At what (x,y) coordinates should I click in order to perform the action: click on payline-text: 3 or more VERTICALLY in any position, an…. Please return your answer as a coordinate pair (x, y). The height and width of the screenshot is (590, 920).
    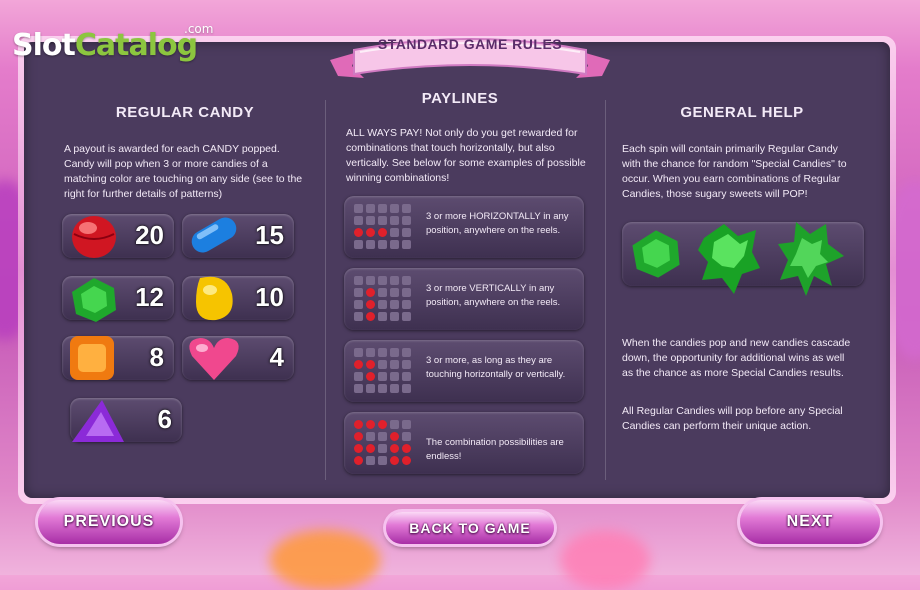
    Looking at the image, I should click on (493, 295).